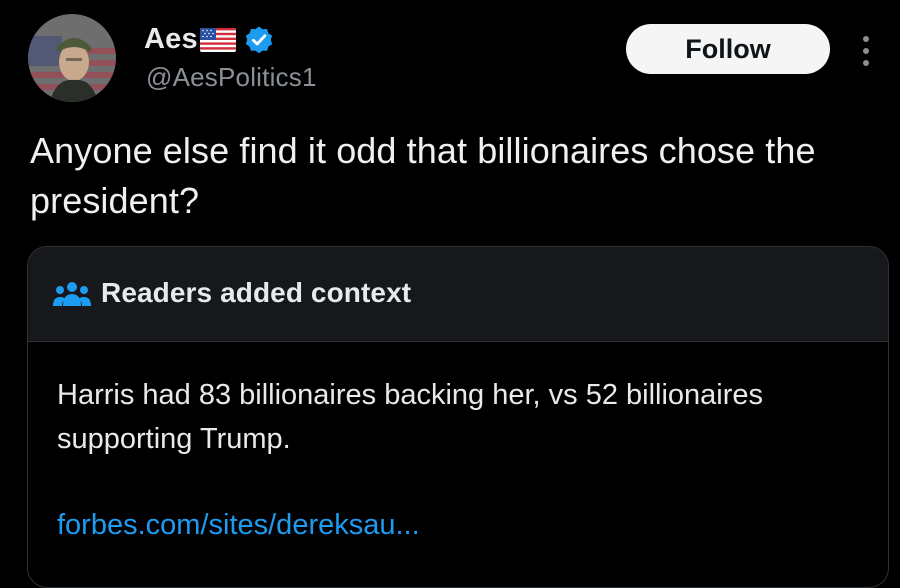 The width and height of the screenshot is (900, 588). I want to click on profile-avatar-icon, so click(72, 58).